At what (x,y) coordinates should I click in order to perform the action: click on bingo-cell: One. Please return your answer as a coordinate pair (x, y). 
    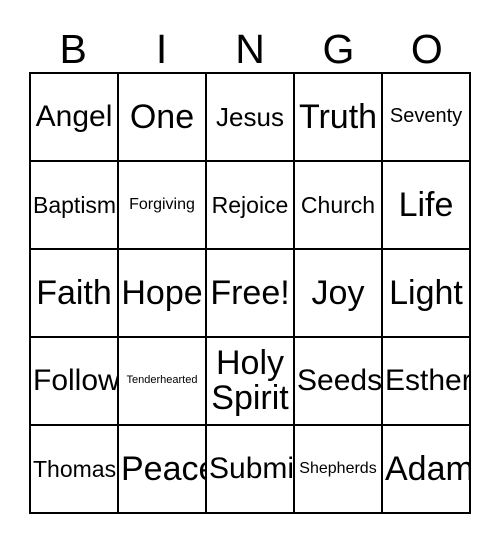
    Looking at the image, I should click on (163, 118).